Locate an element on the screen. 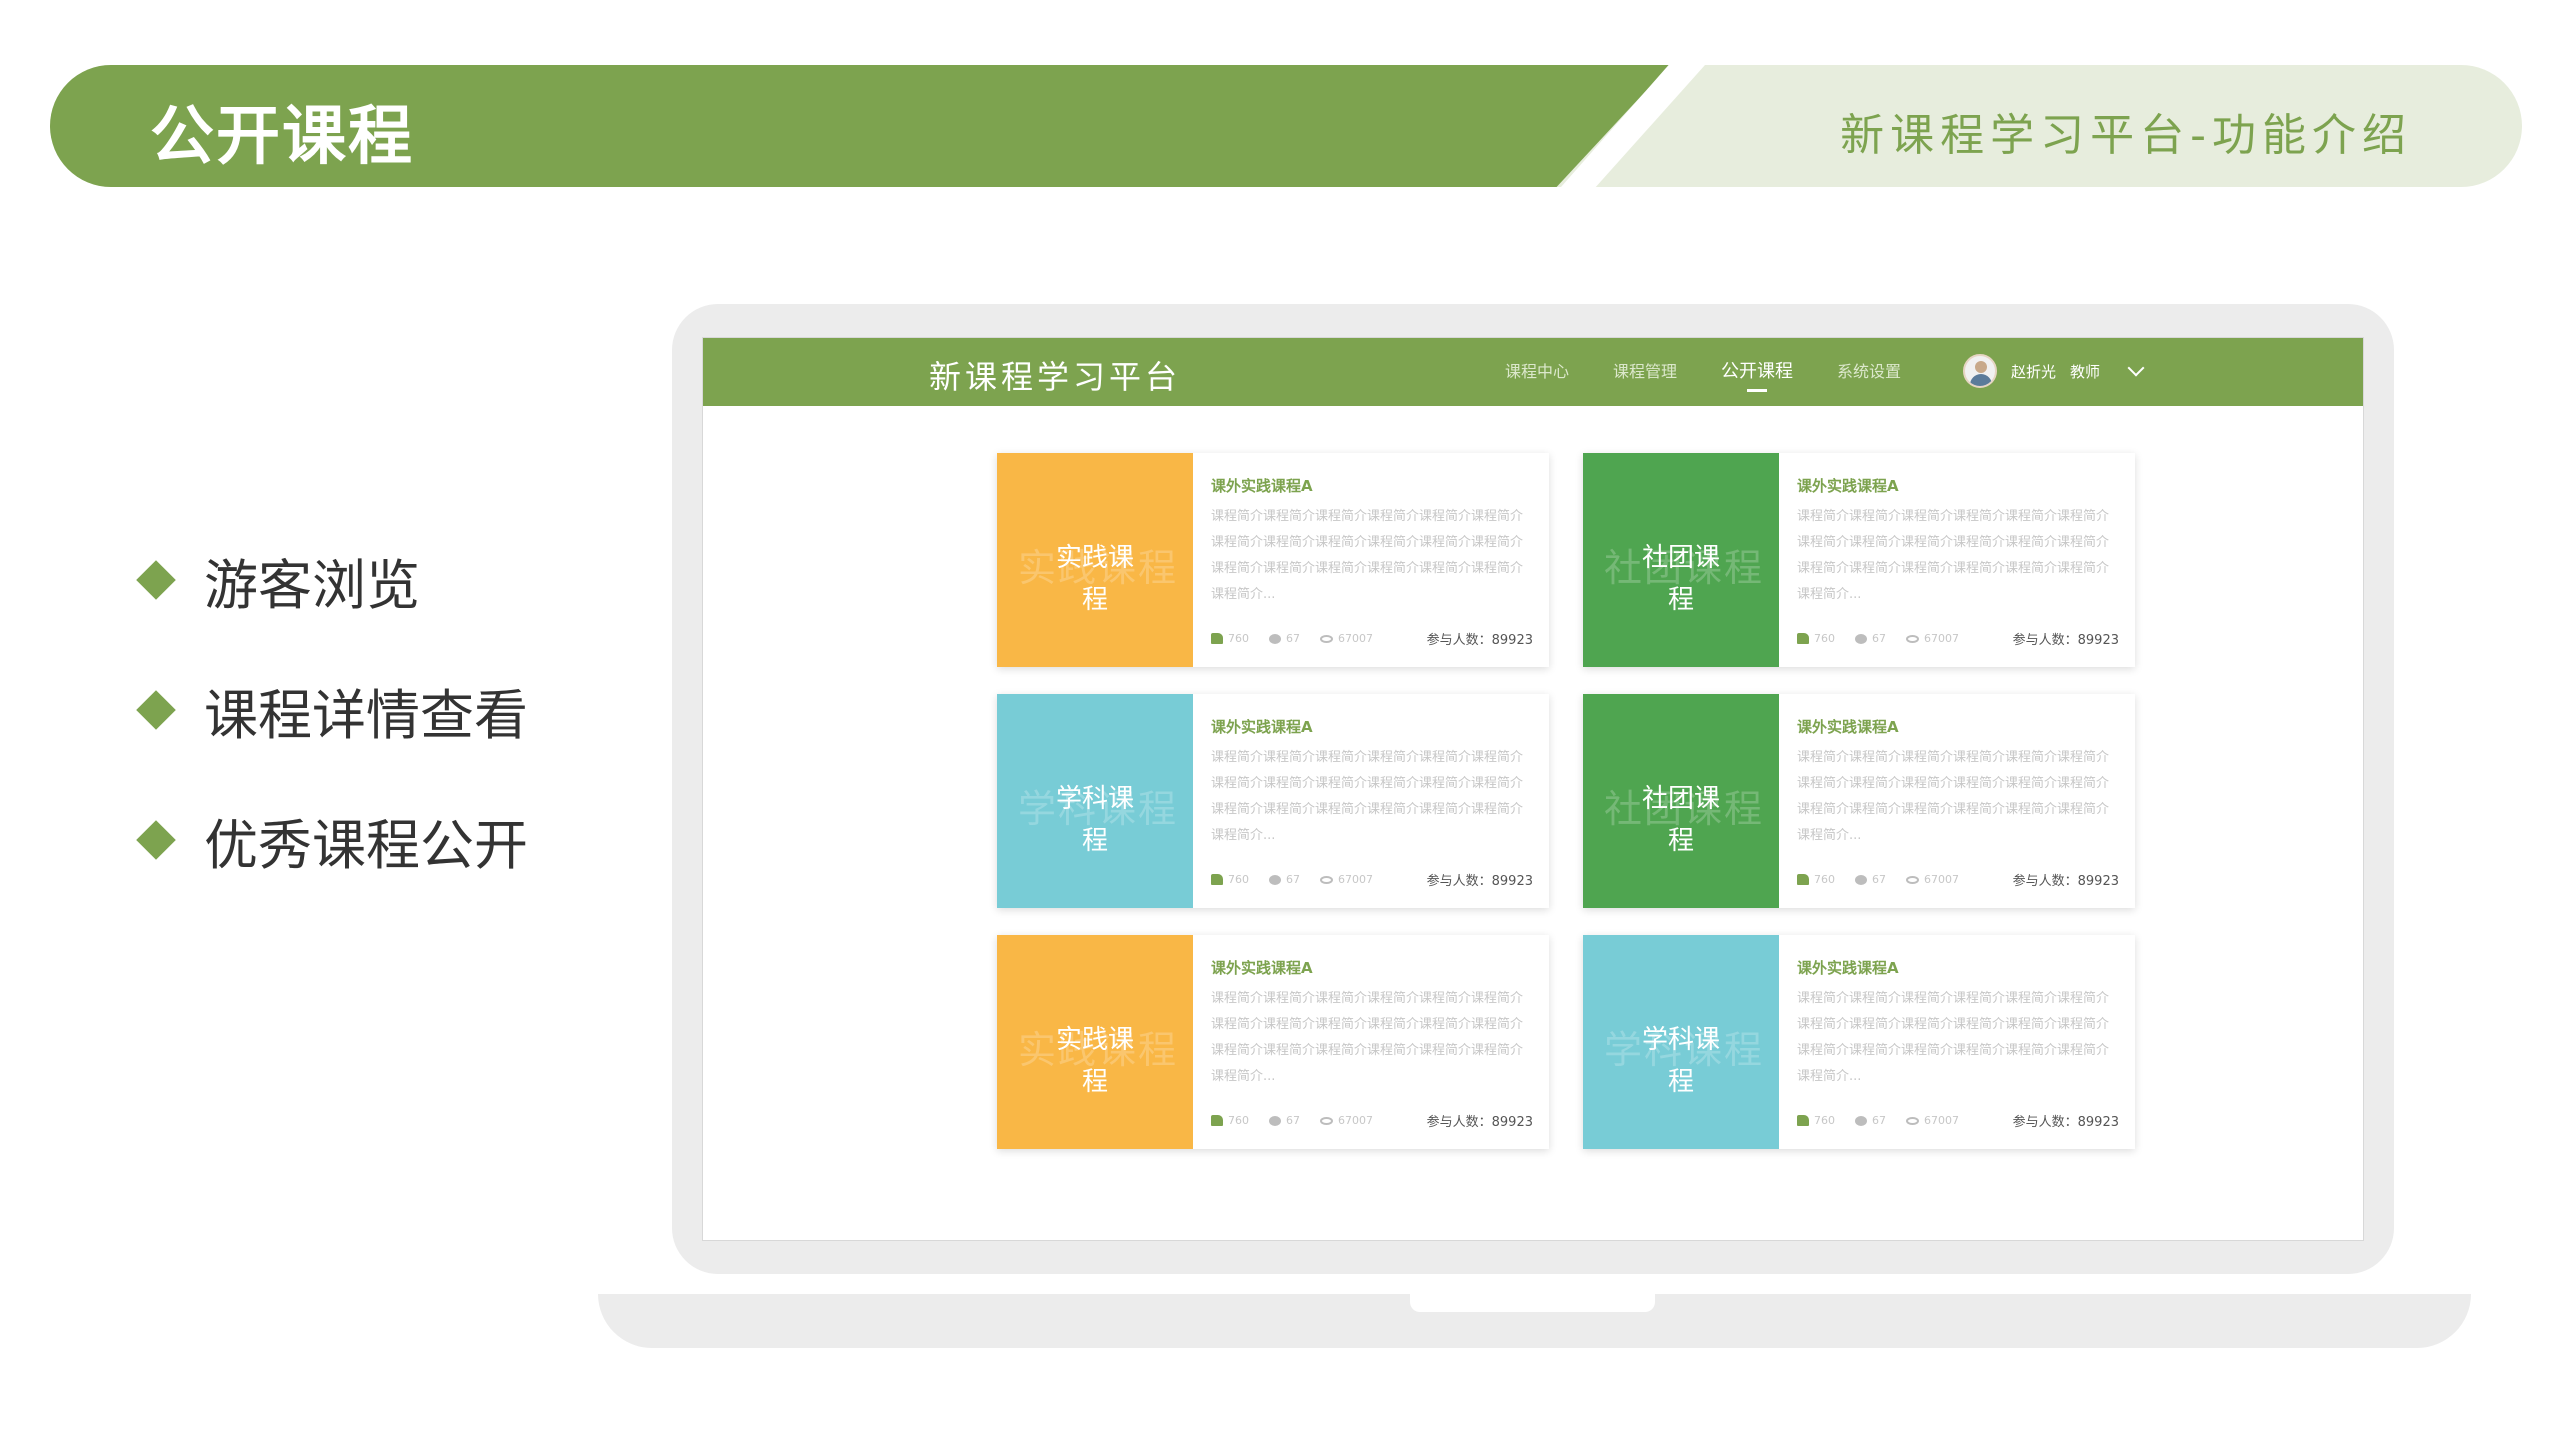 The height and width of the screenshot is (1440, 2560). slide-subtitle: 新课程学习平台-功能介绍 is located at coordinates (2126, 135).